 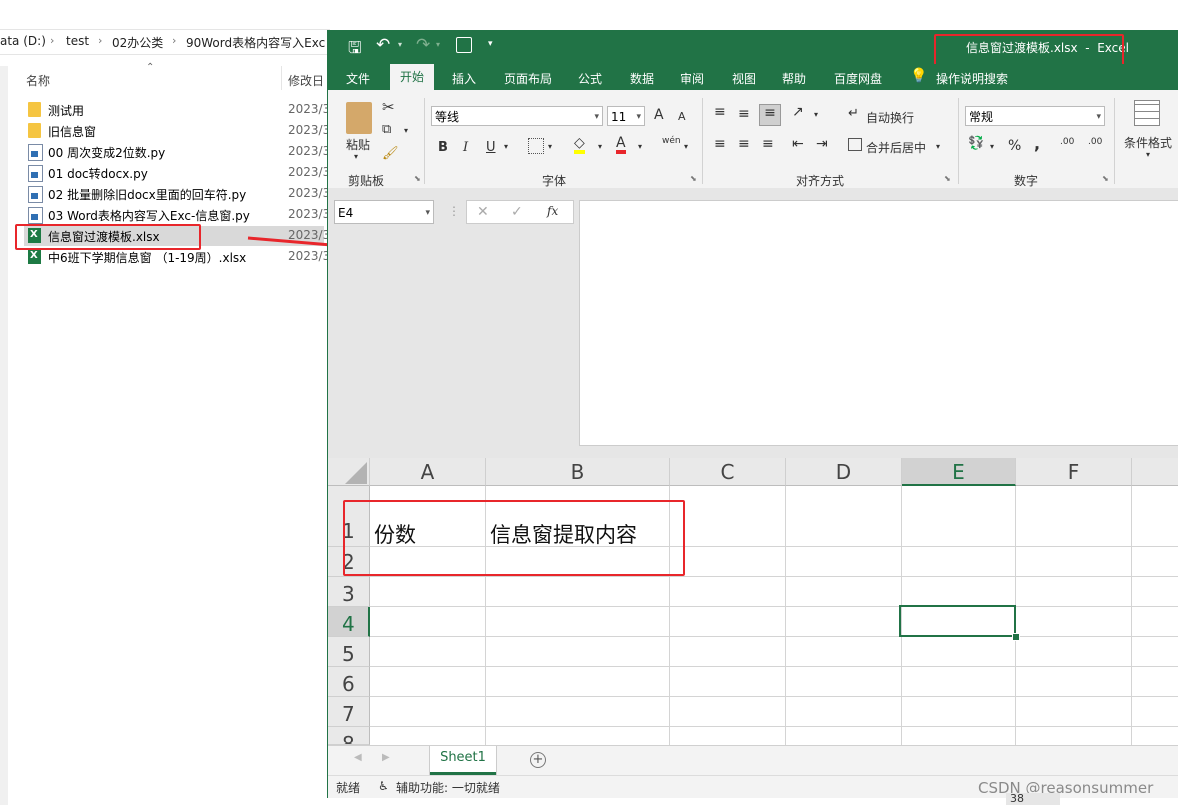 I want to click on phonetic-icon: wén, so click(x=671, y=141).